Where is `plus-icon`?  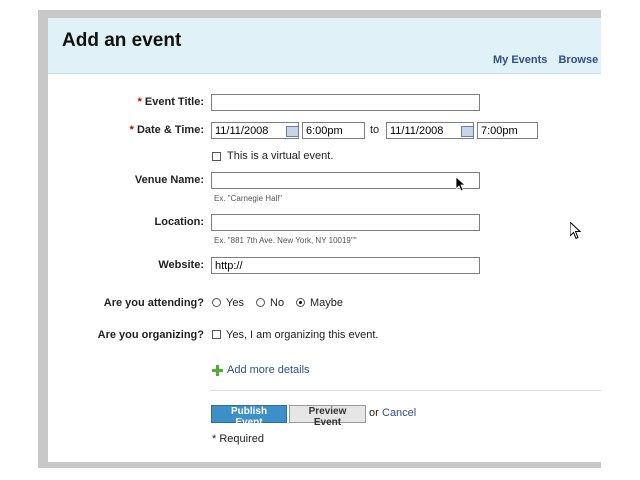
plus-icon is located at coordinates (217, 370).